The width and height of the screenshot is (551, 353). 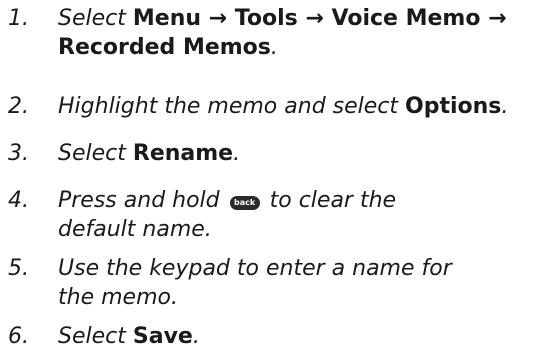 I want to click on step-4-line-2-text: default name., so click(x=135, y=229).